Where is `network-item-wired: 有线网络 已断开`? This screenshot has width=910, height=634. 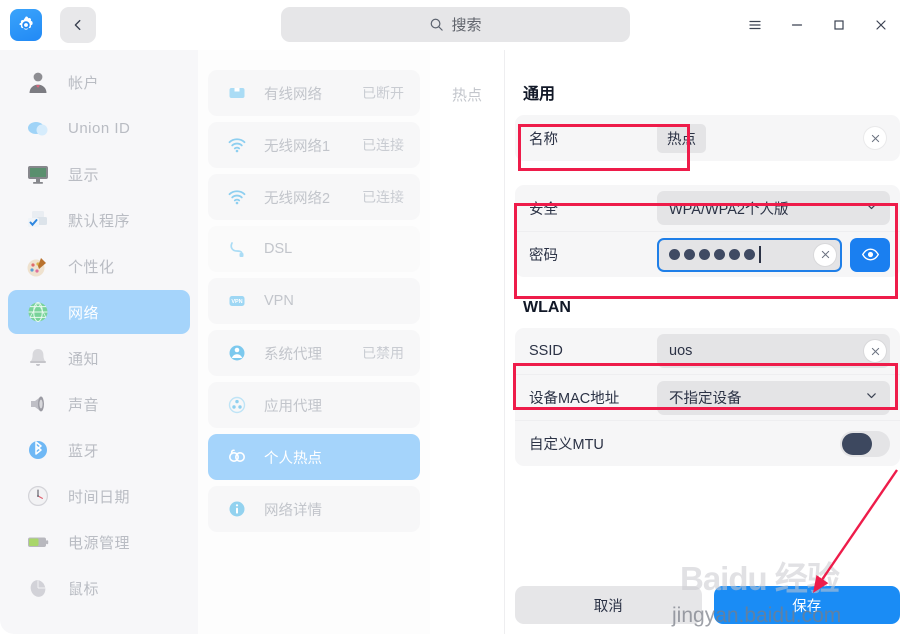
network-item-wired: 有线网络 已断开 is located at coordinates (314, 93).